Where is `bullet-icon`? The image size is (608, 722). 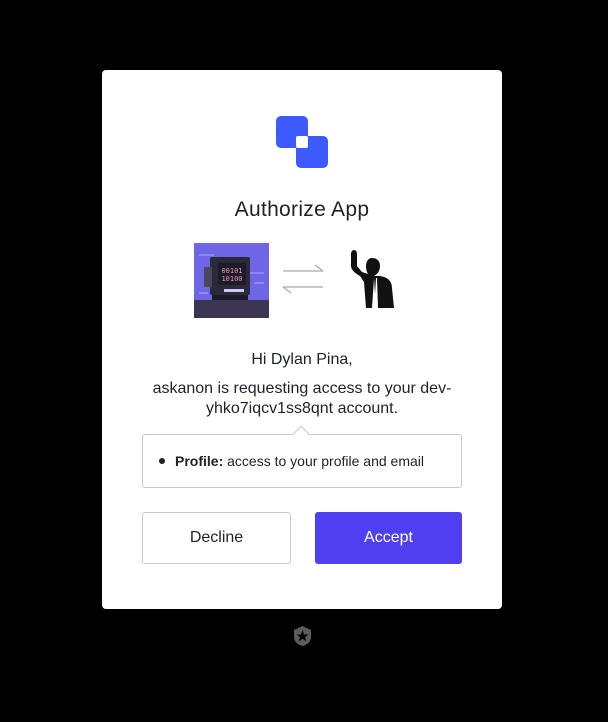
bullet-icon is located at coordinates (162, 461).